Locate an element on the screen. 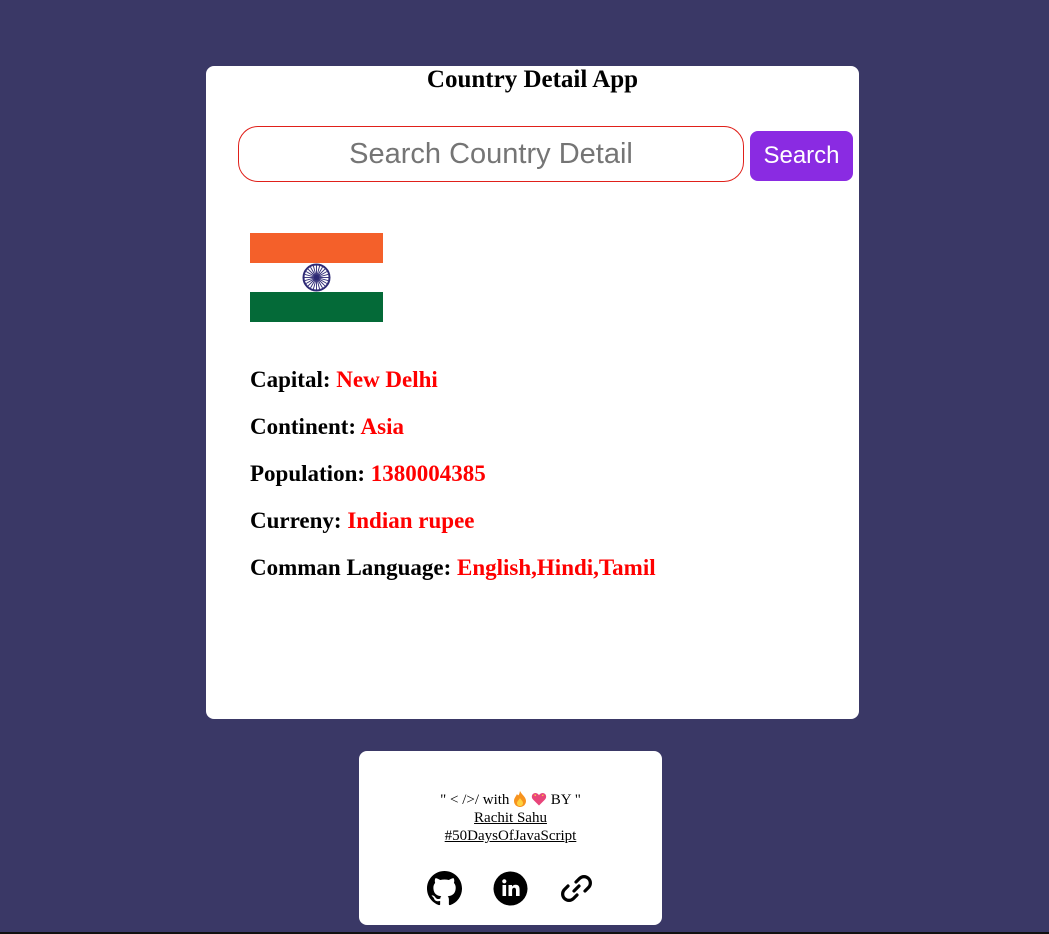 This screenshot has width=1049, height=934. made-with-line: " < />/ with BY " is located at coordinates (510, 800).